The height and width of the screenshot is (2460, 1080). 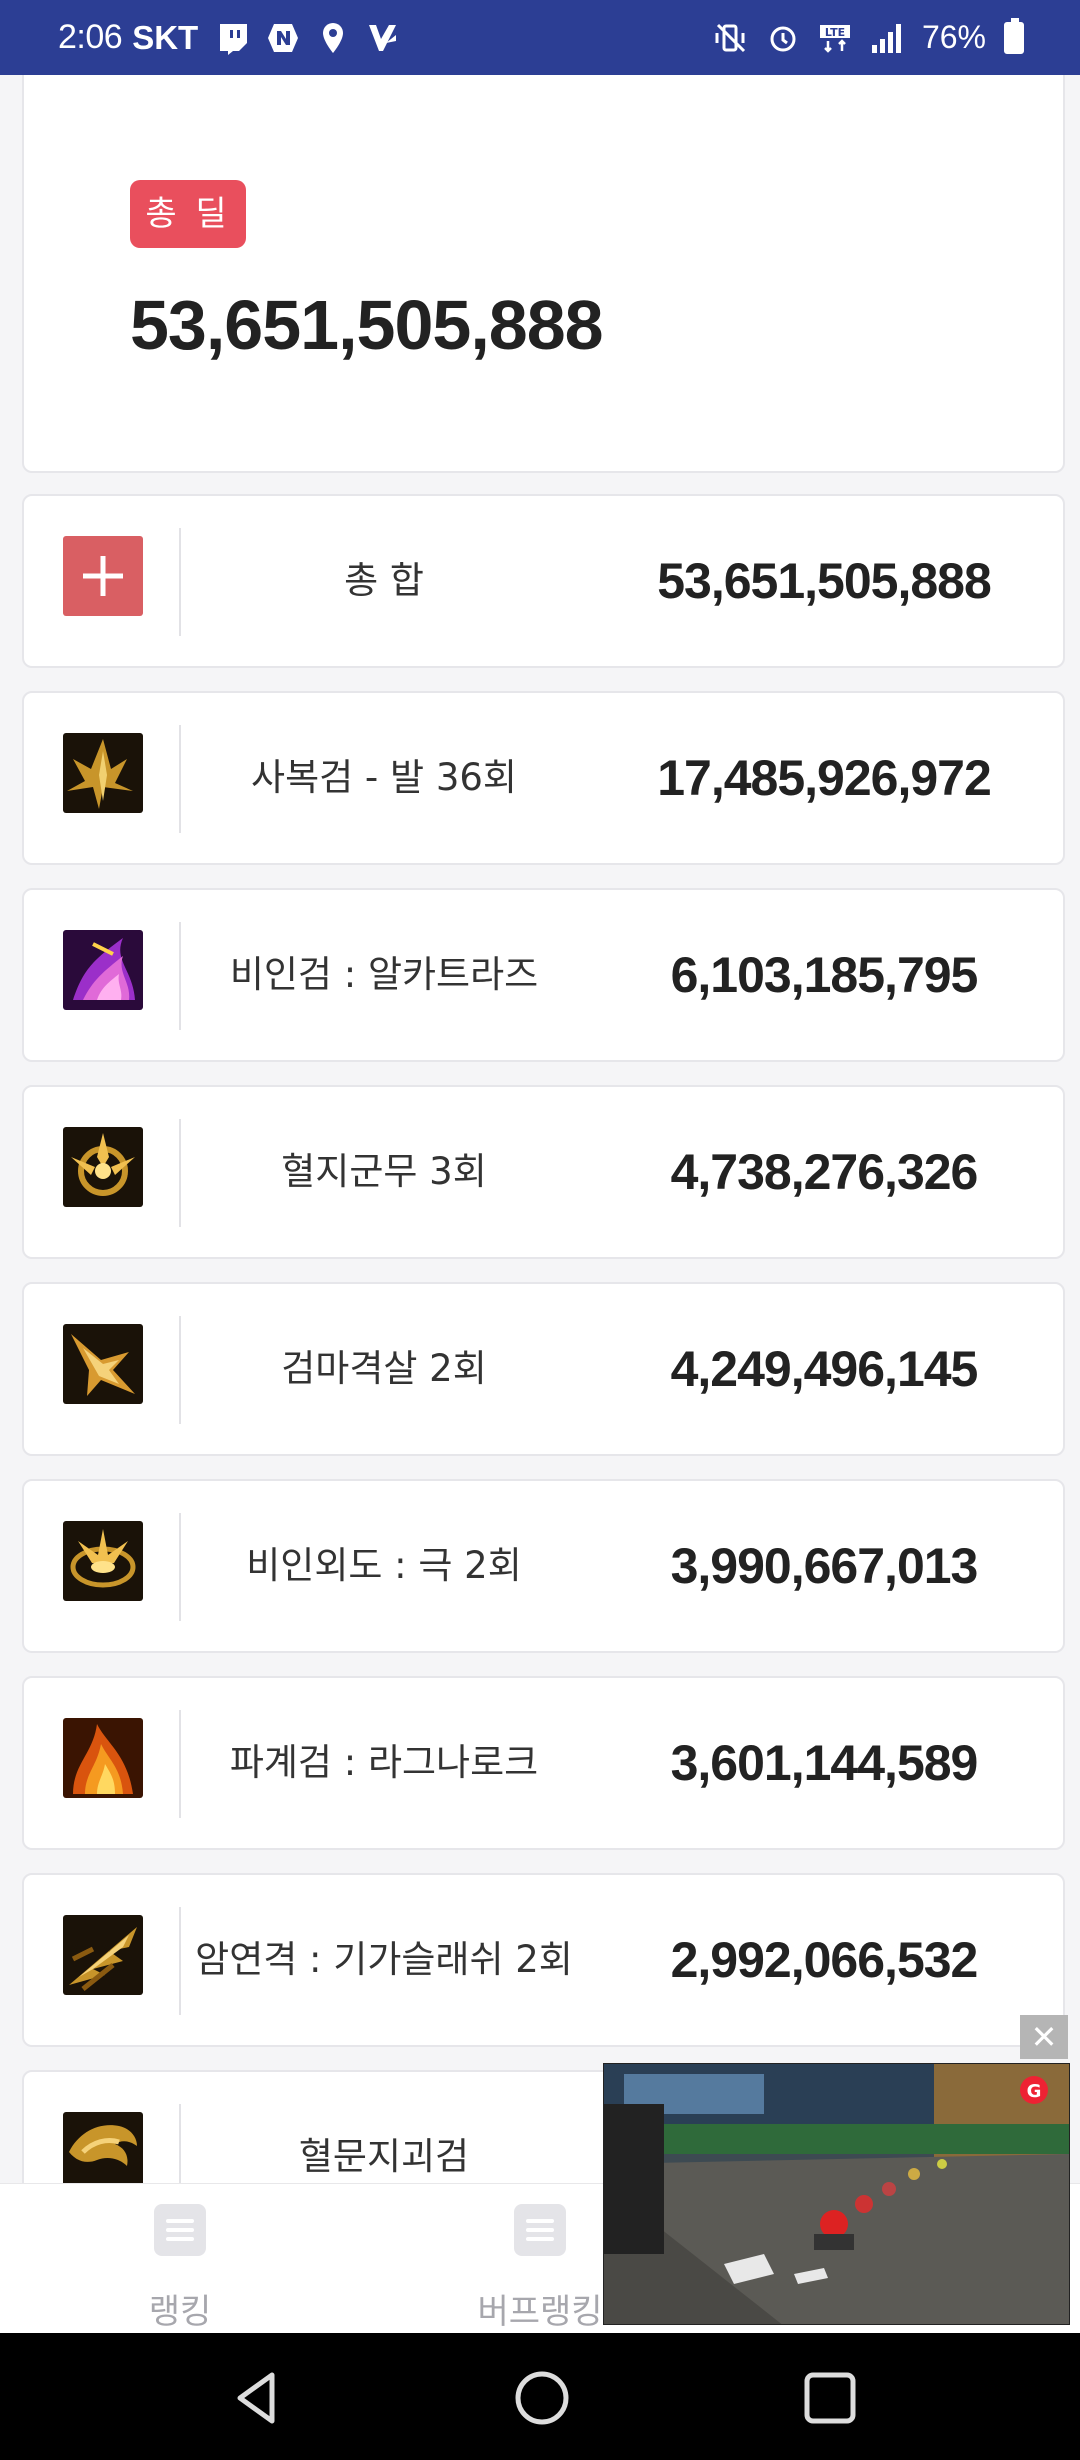 I want to click on skill-name: 파계검 : 라그나로크, so click(x=384, y=1762).